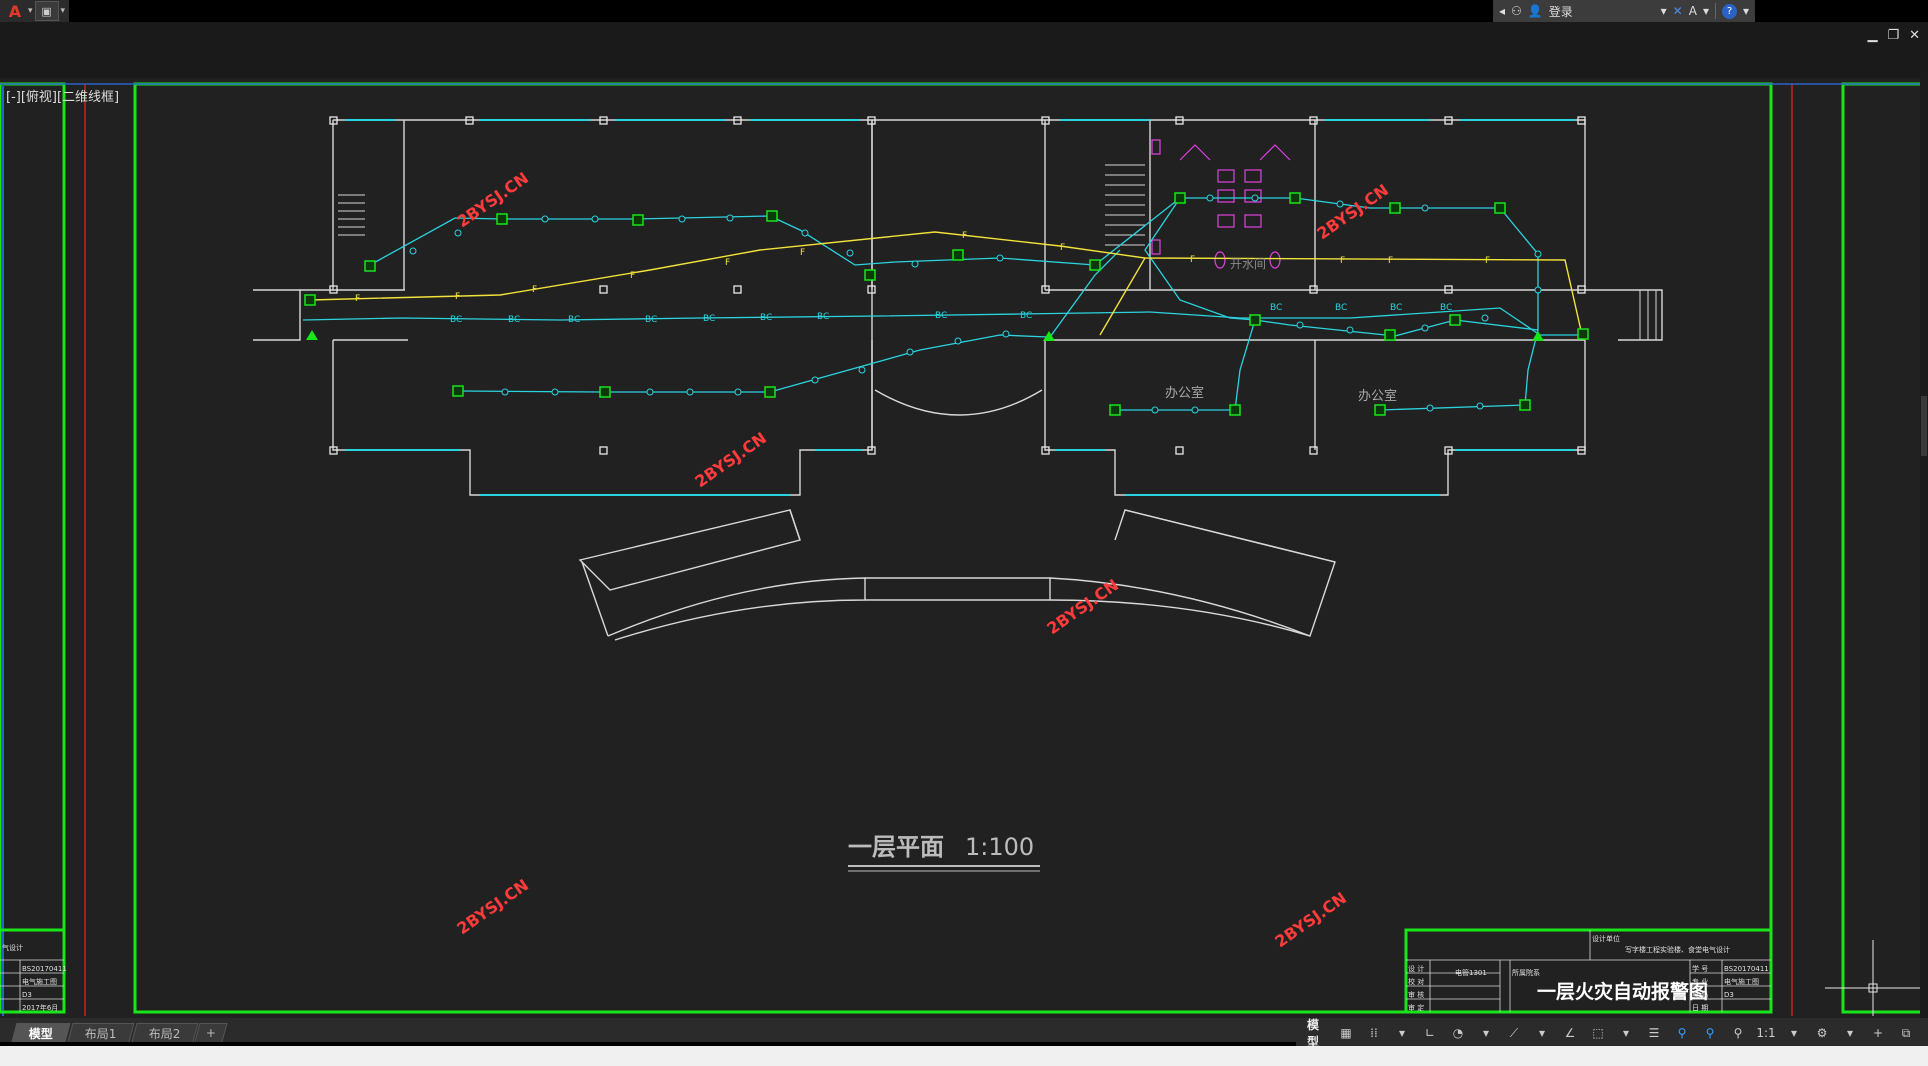 This screenshot has height=1066, width=1928. I want to click on separator, so click(1715, 11).